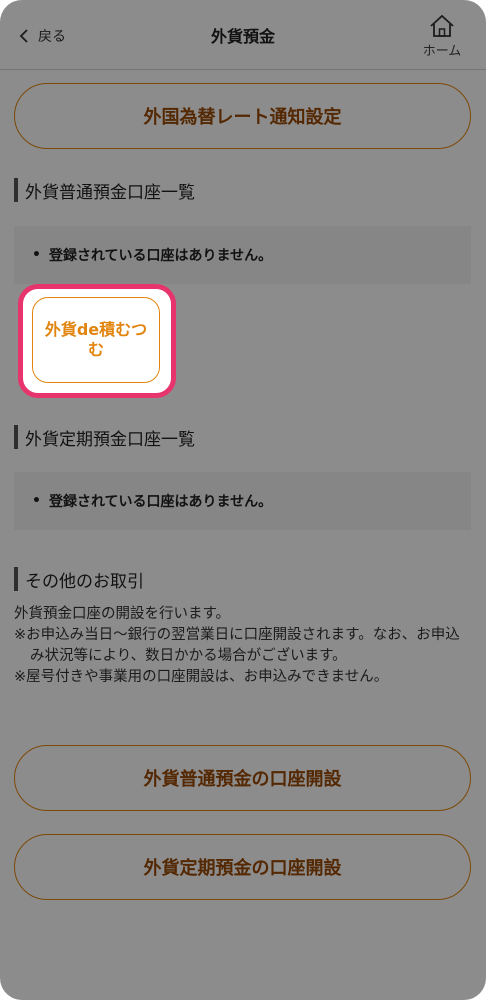 The image size is (486, 1000). Describe the element at coordinates (242, 116) in the screenshot. I see `rate-notice-button: 外国為替レート通知設定` at that location.